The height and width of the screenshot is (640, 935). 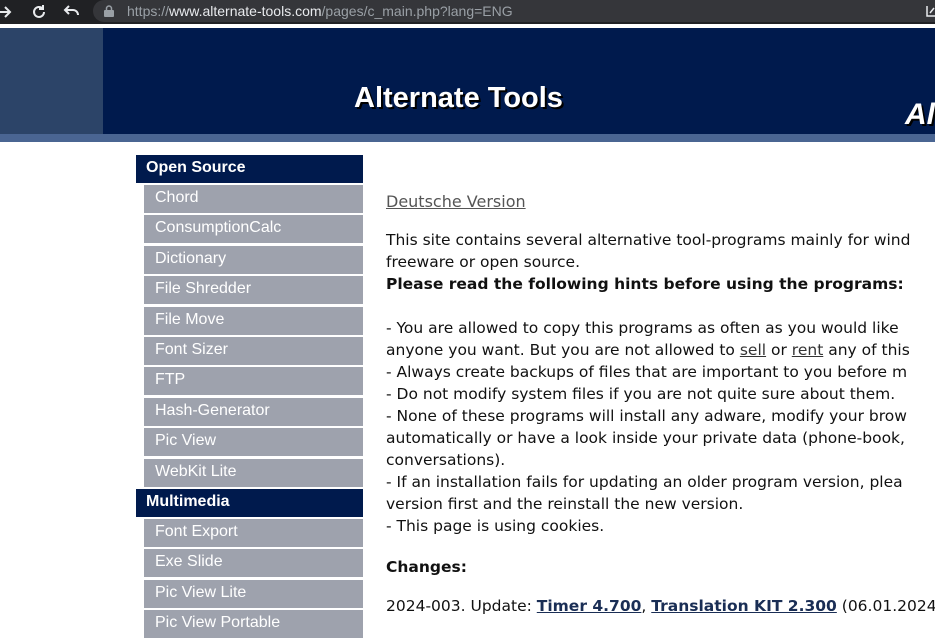 What do you see at coordinates (253, 472) in the screenshot?
I see `sidebar-item-webkit-lite: WebKit Lite` at bounding box center [253, 472].